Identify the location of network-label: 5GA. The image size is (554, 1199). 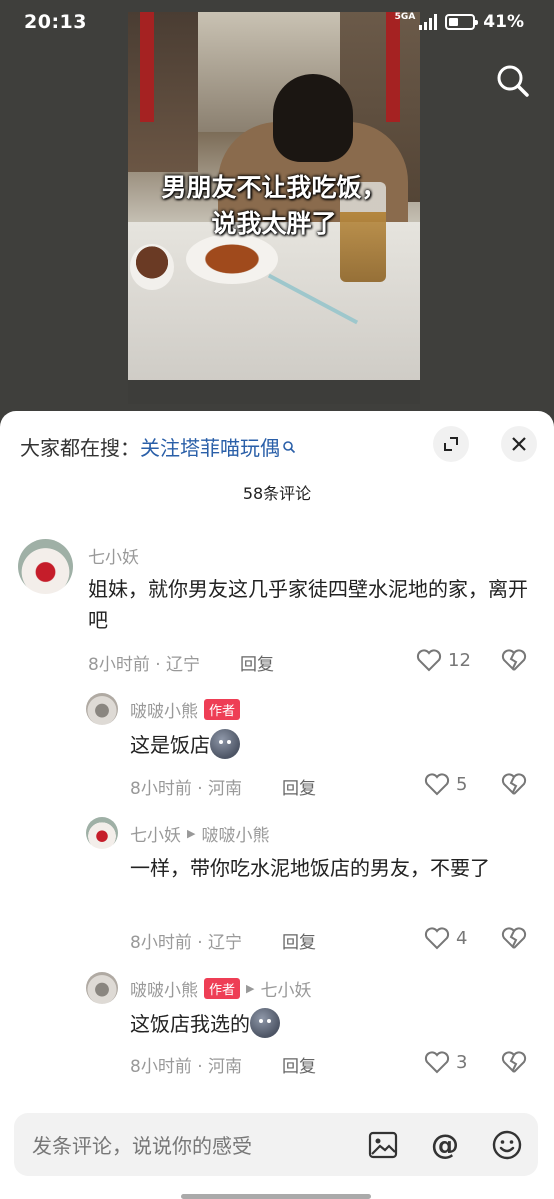
(405, 17).